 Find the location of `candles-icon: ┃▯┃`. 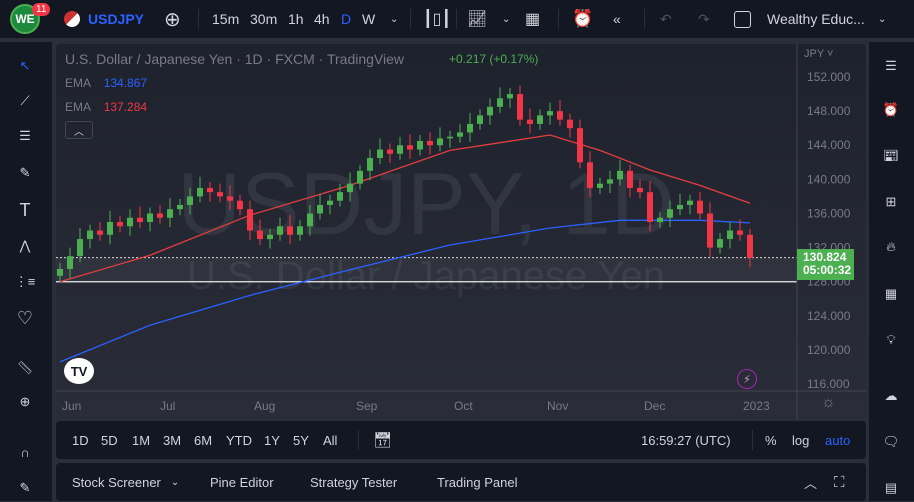

candles-icon: ┃▯┃ is located at coordinates (437, 19).